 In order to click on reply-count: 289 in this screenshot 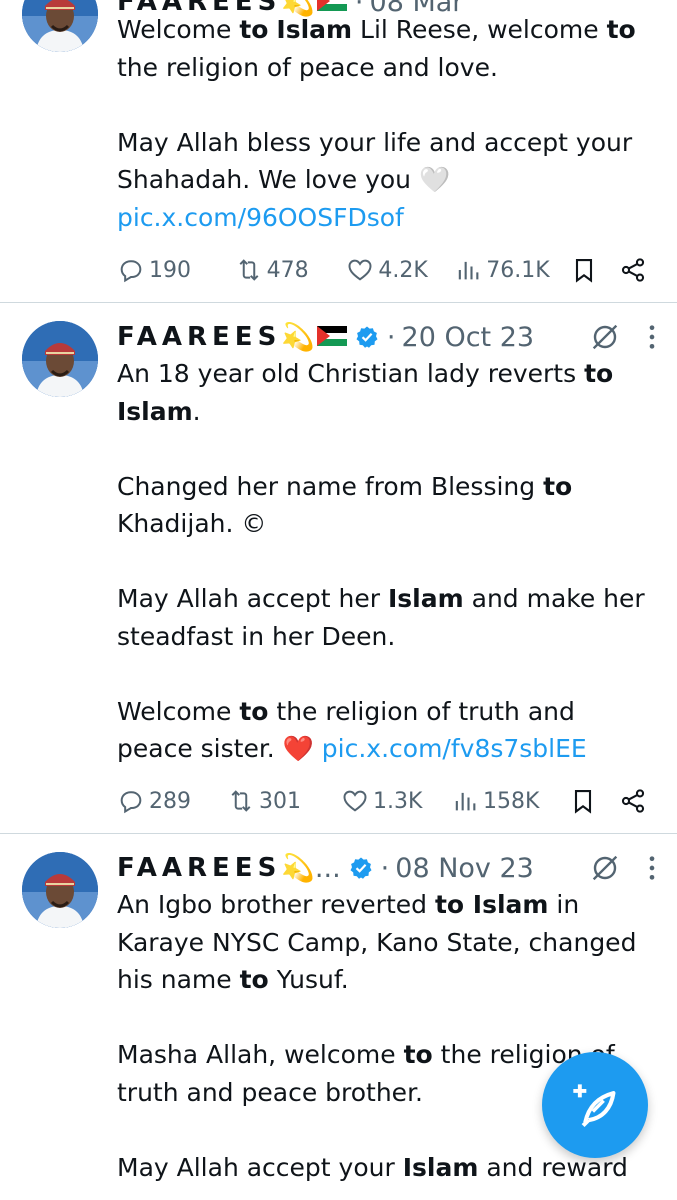, I will do `click(170, 801)`.